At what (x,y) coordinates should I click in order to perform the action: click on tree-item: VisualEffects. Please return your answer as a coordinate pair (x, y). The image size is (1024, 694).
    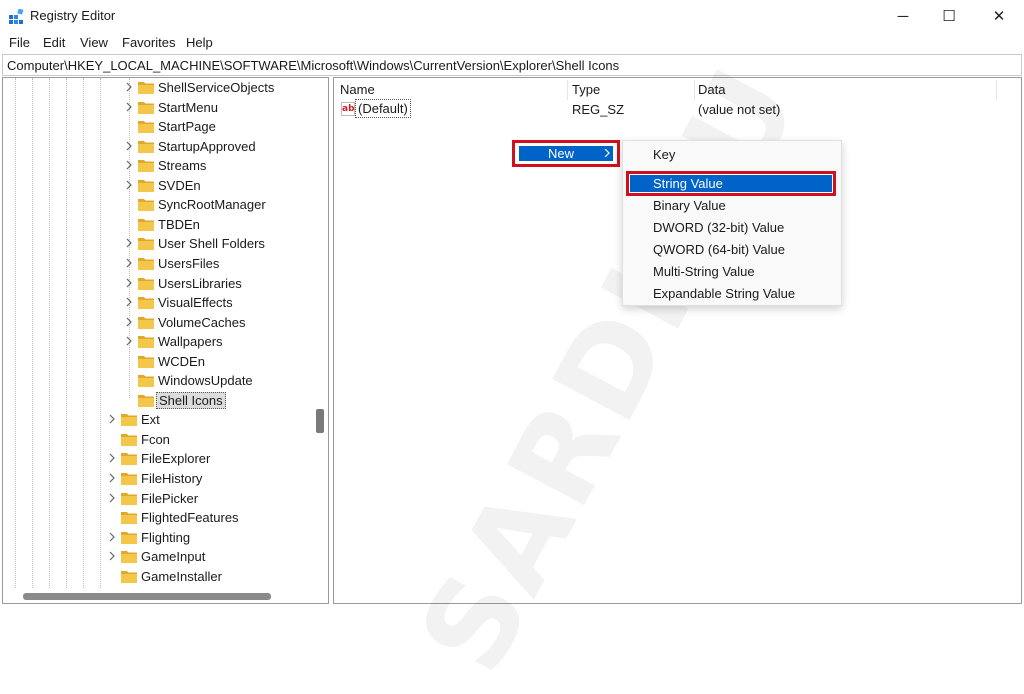
    Looking at the image, I should click on (158, 302).